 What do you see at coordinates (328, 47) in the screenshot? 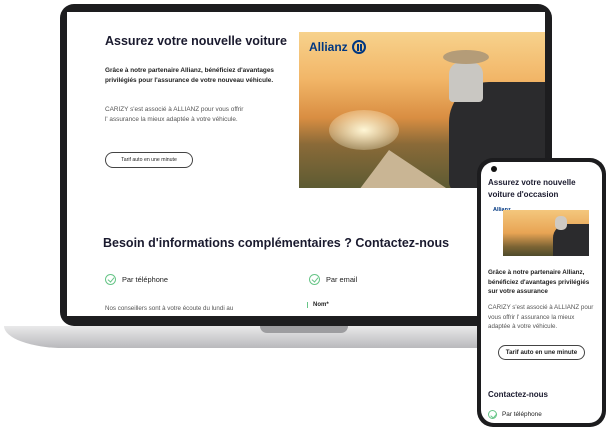
I see `allianz-logo-text: Allianz` at bounding box center [328, 47].